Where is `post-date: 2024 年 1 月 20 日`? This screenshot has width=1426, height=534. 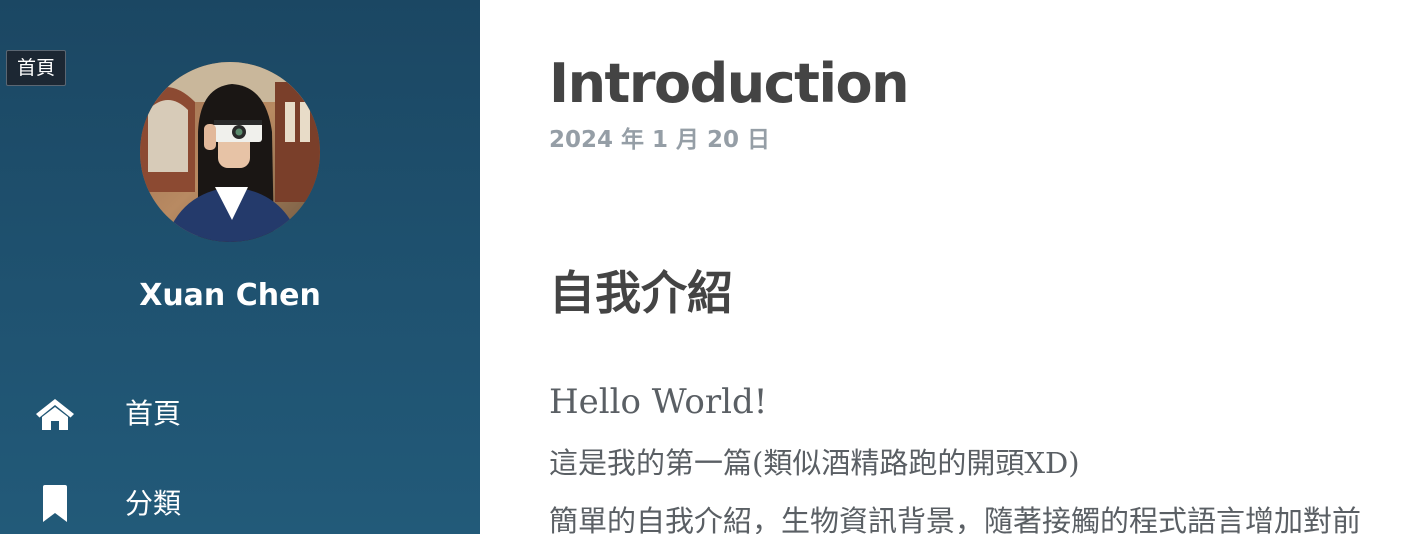 post-date: 2024 年 1 月 20 日 is located at coordinates (660, 140).